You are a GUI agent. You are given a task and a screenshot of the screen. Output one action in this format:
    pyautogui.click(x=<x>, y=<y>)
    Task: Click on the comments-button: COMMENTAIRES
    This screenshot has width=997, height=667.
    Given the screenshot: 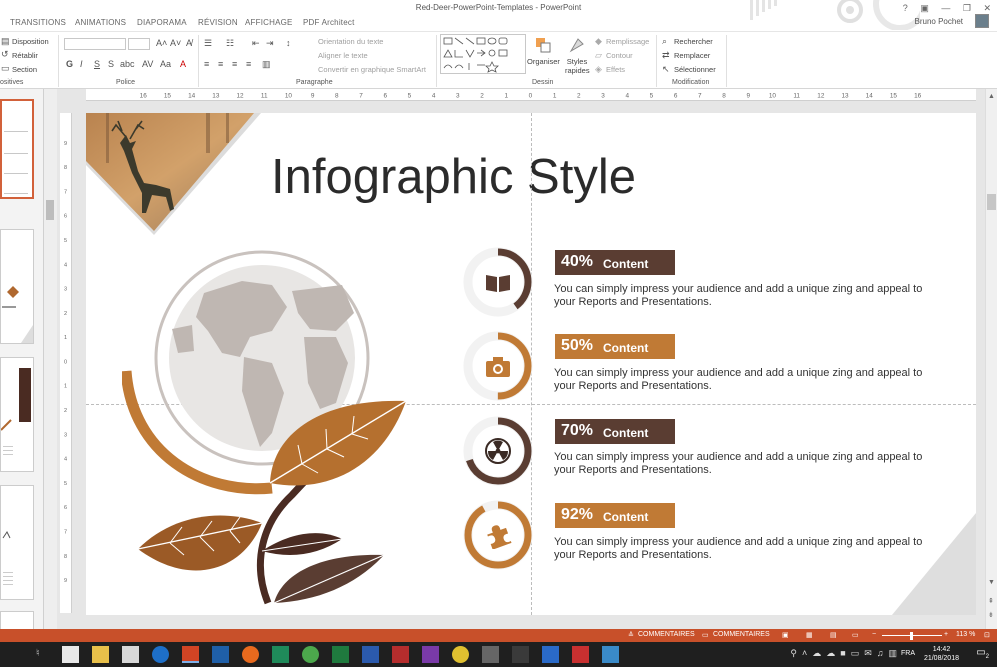 What is the action you would take?
    pyautogui.click(x=741, y=634)
    